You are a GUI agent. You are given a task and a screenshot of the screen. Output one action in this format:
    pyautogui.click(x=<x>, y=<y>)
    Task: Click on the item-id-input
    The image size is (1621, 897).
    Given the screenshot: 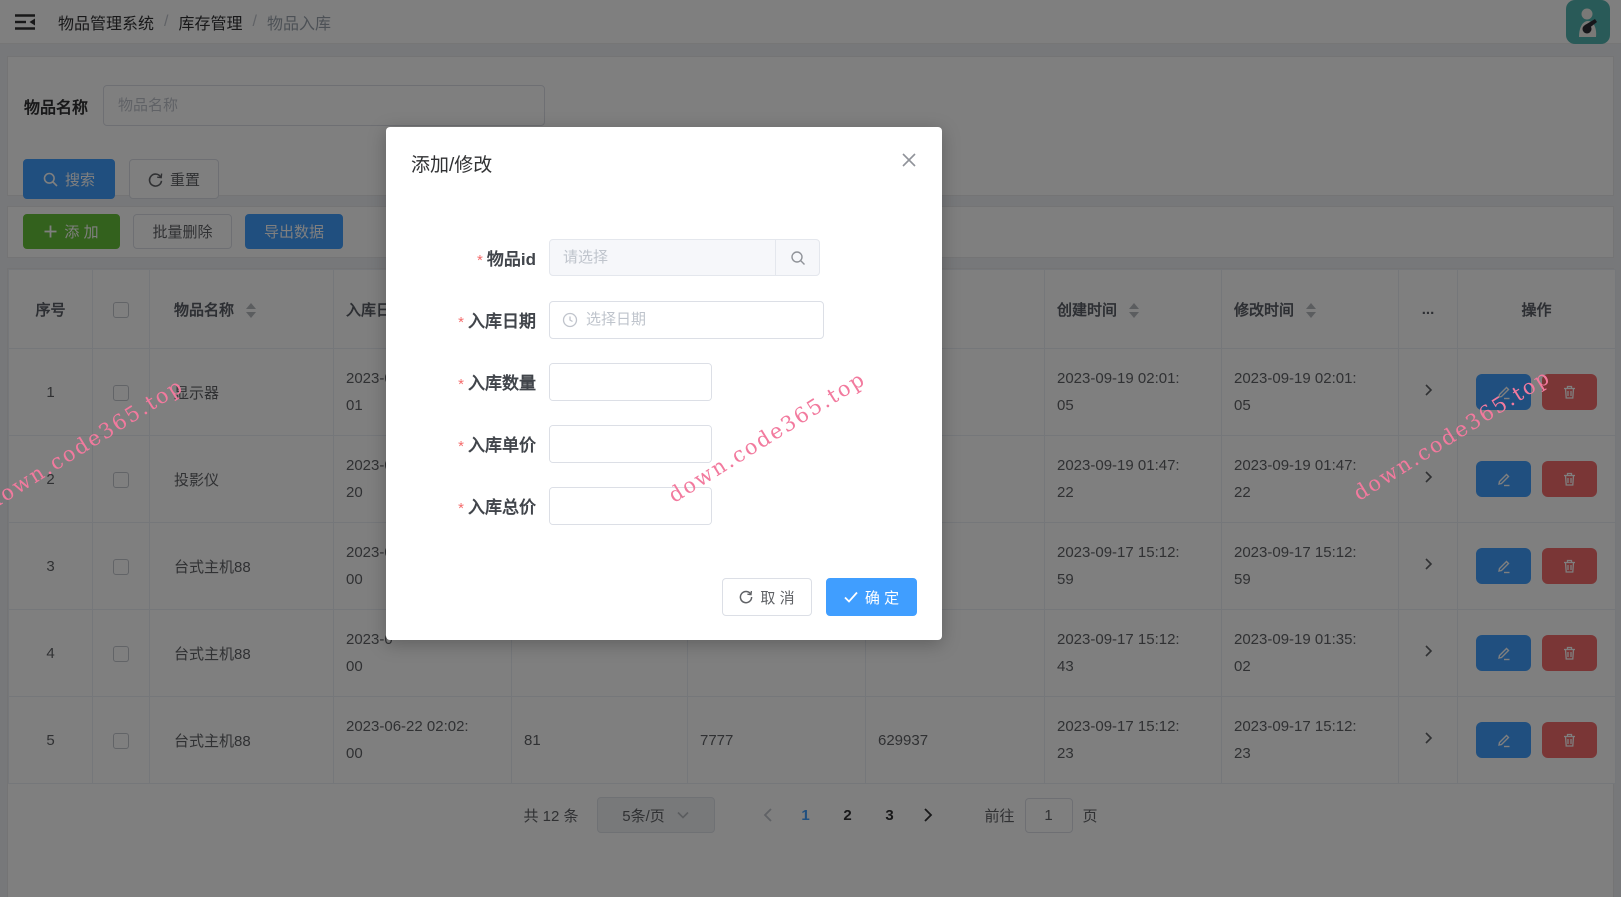 What is the action you would take?
    pyautogui.click(x=662, y=257)
    